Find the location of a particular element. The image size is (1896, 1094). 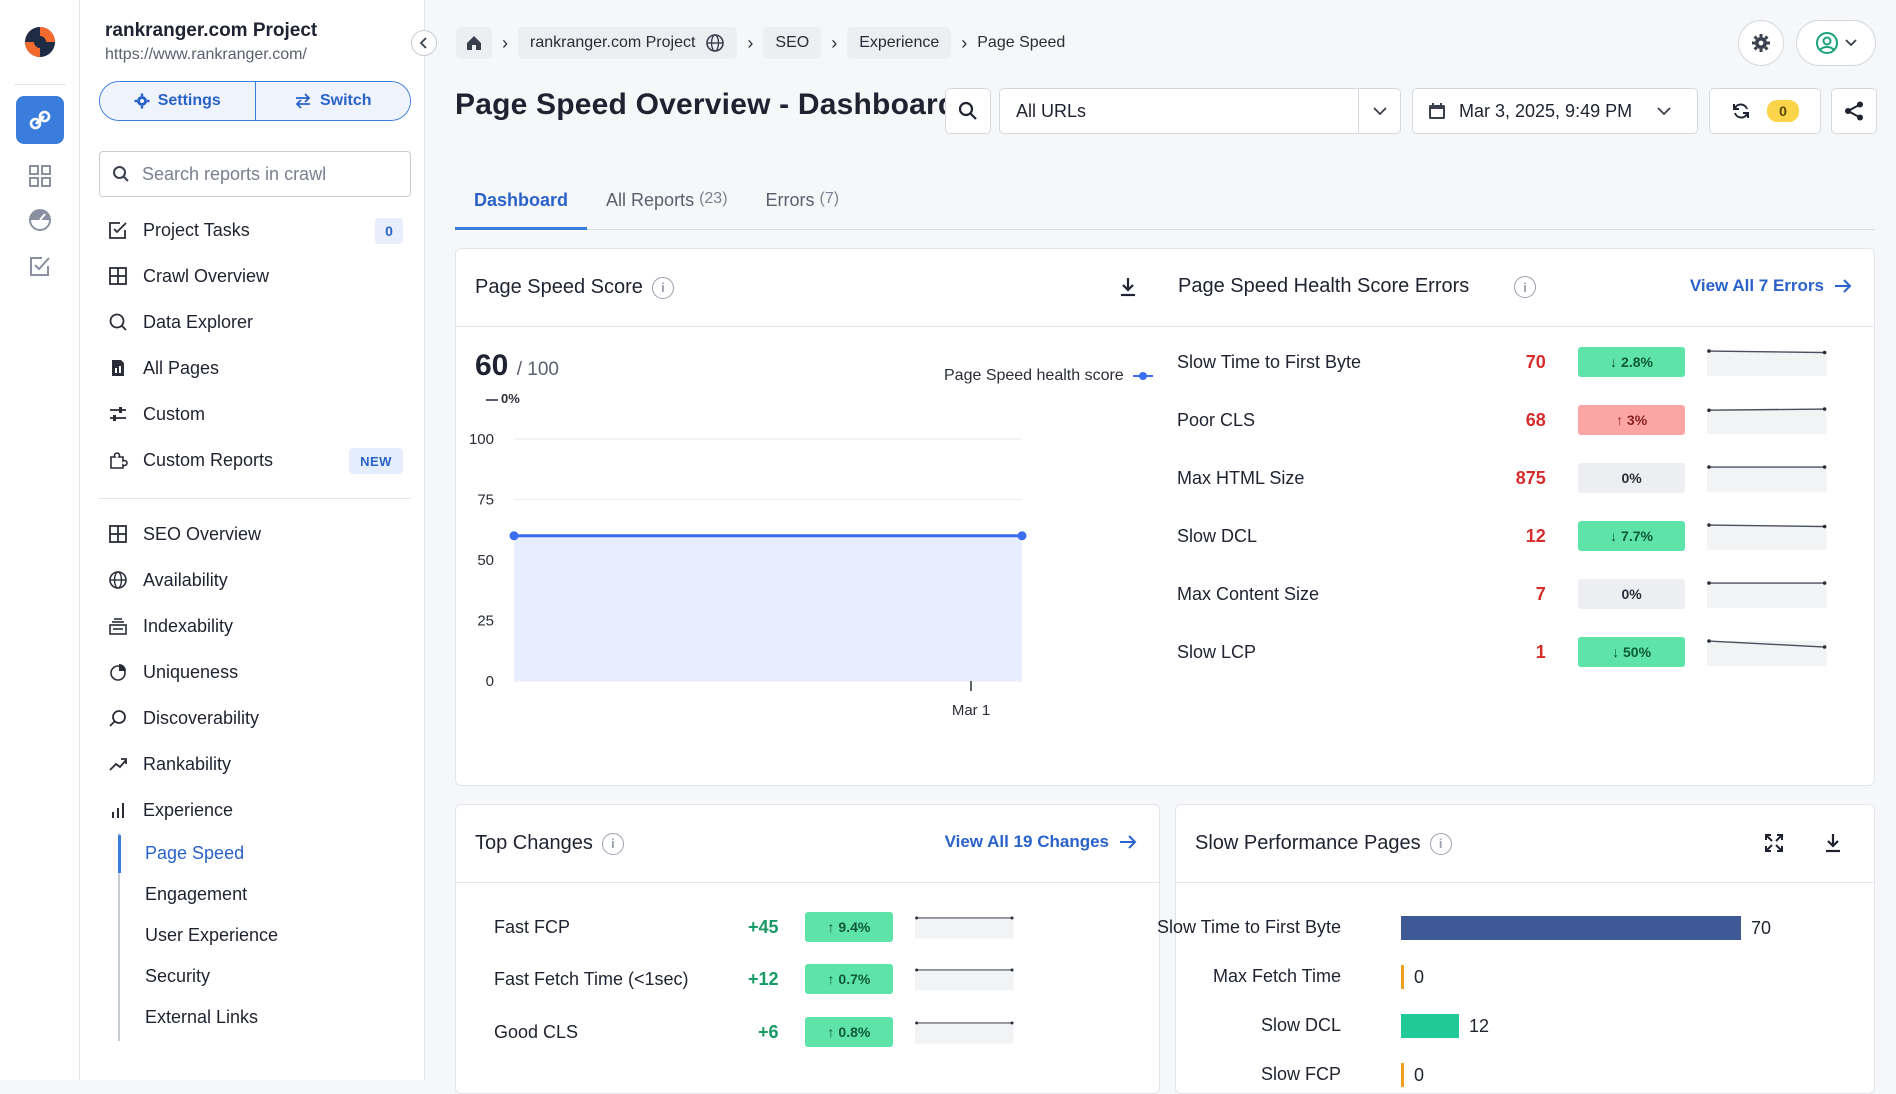

breadcrumb-project: rankranger.com Project is located at coordinates (628, 43).